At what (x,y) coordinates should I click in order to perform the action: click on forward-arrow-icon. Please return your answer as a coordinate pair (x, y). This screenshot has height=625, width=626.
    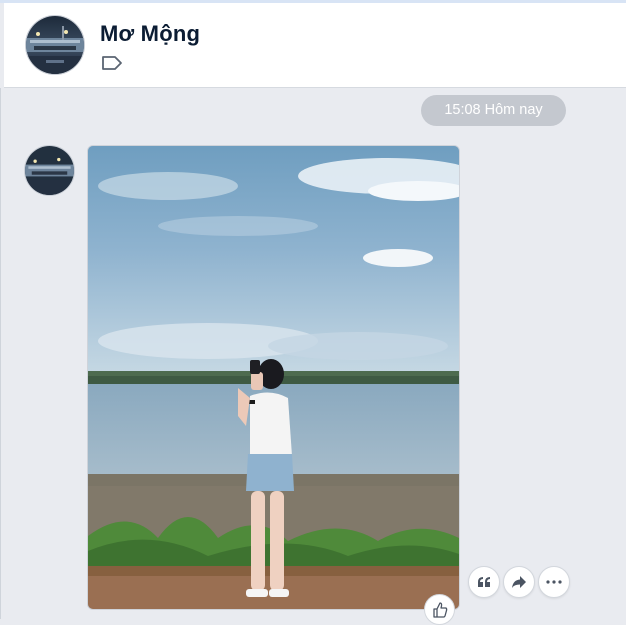
    Looking at the image, I should click on (519, 582).